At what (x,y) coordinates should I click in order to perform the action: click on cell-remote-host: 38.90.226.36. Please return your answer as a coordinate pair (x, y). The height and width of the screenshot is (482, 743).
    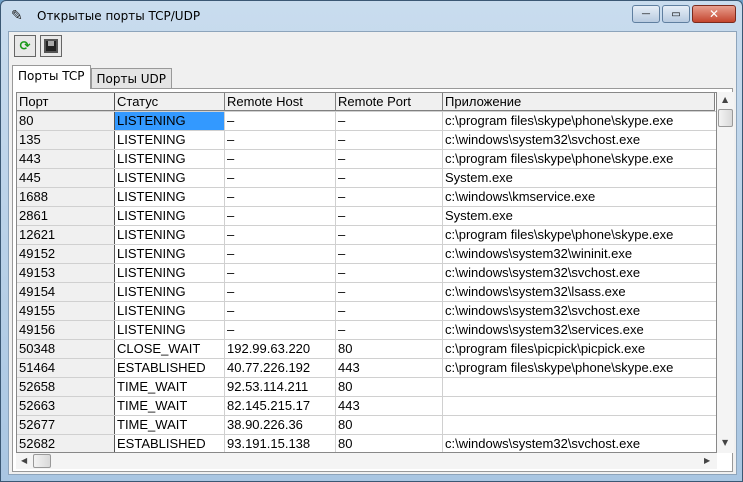
    Looking at the image, I should click on (280, 425).